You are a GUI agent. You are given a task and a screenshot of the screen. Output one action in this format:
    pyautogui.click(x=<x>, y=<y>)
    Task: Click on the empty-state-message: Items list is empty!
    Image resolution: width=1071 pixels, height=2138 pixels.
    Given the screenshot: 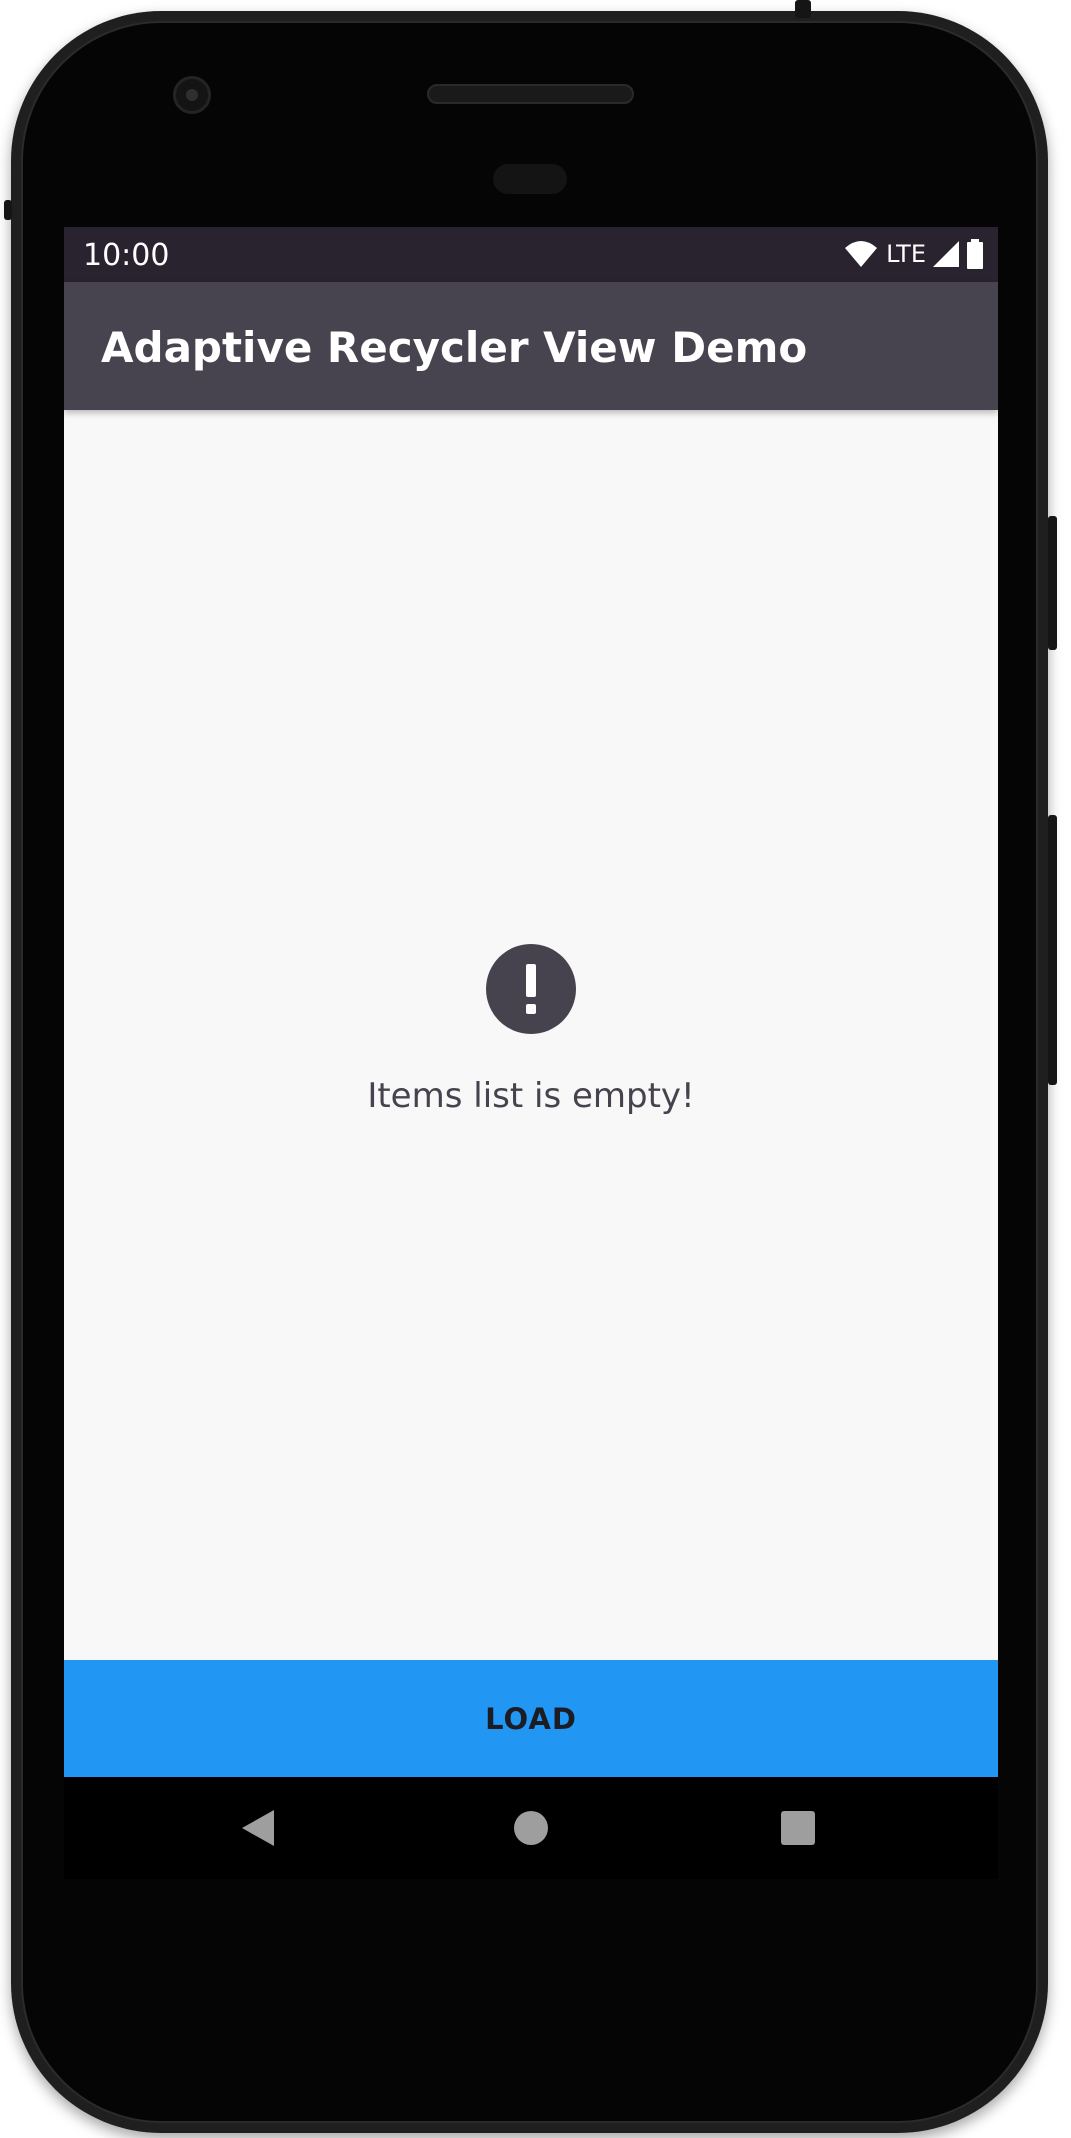 What is the action you would take?
    pyautogui.click(x=531, y=1096)
    